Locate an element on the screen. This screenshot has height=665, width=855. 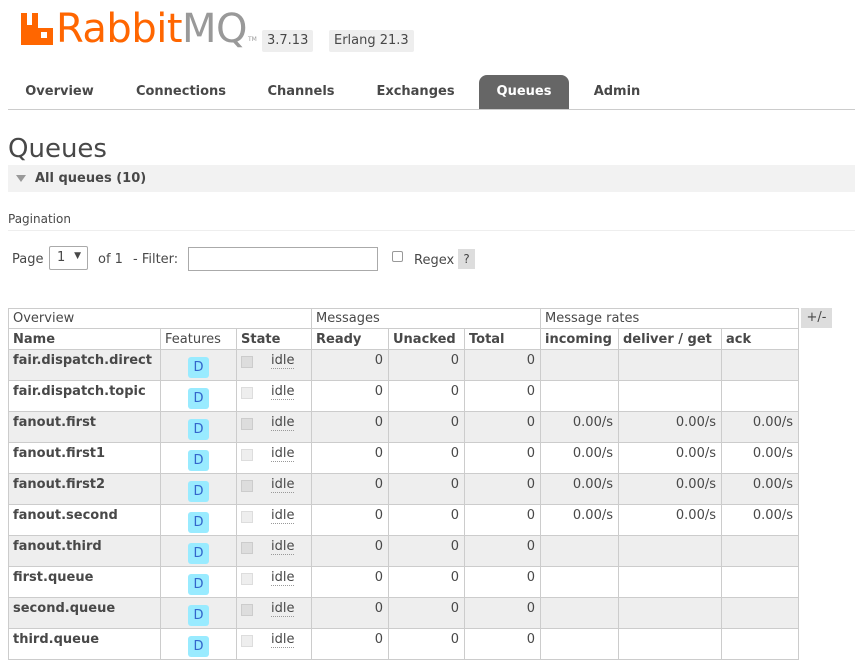
page-label: Page is located at coordinates (28, 259).